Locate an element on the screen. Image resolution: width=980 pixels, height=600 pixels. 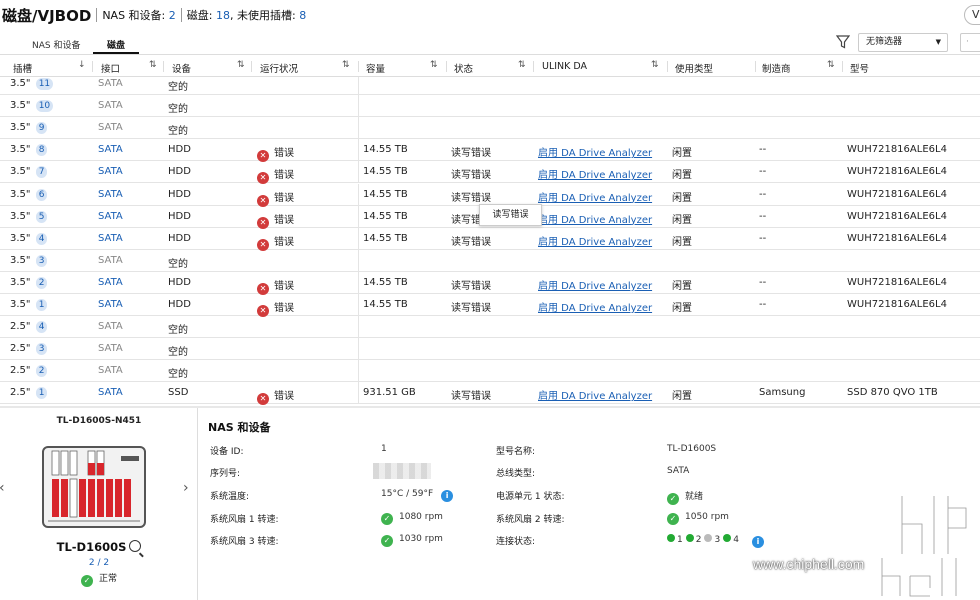
fan3-value: ✓ 1030 rpm is located at coordinates (412, 540).